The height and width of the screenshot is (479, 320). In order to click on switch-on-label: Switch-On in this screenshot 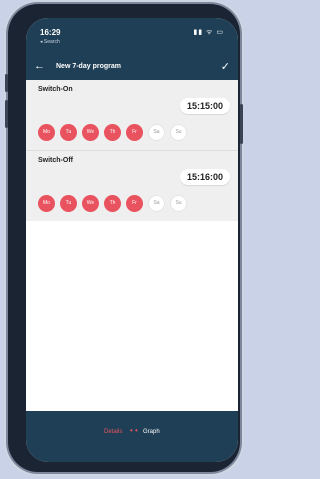, I will do `click(55, 89)`.